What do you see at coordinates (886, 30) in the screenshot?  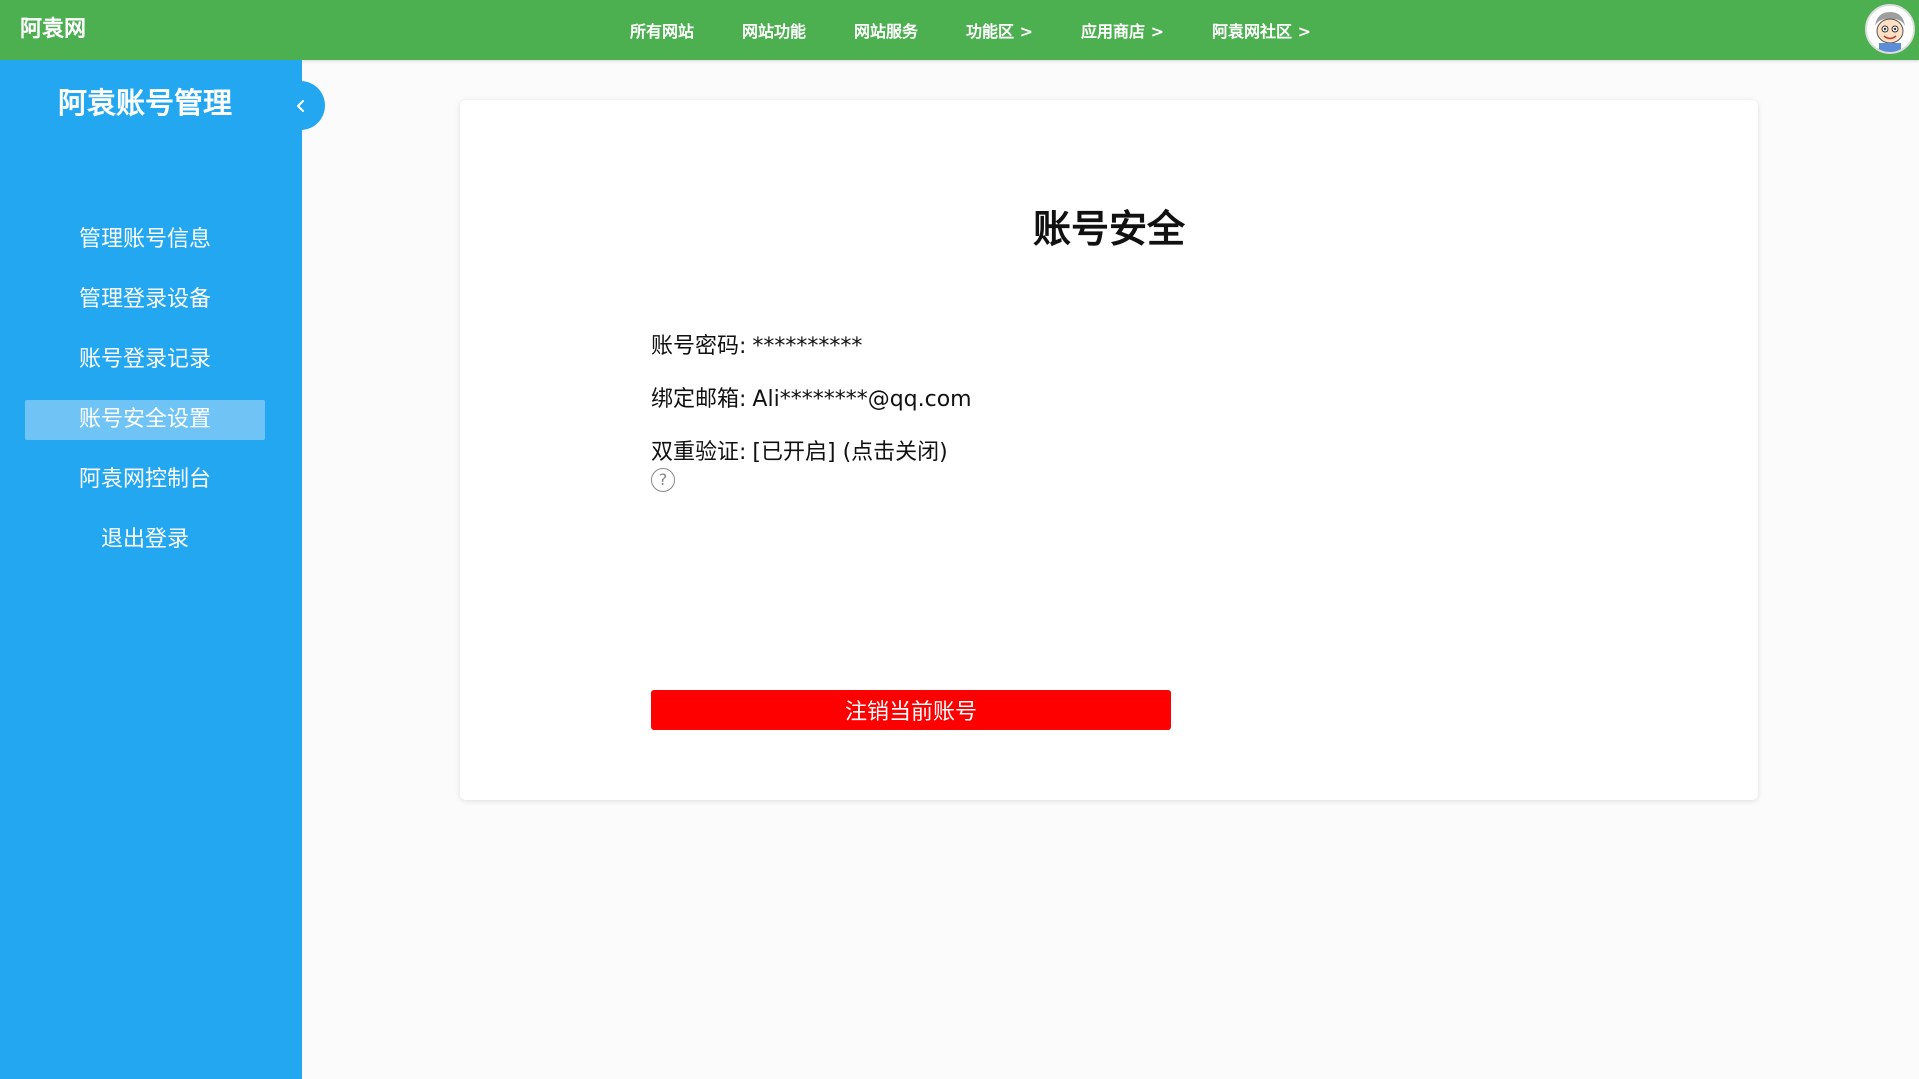 I see `nav-site-services: 网站服务` at bounding box center [886, 30].